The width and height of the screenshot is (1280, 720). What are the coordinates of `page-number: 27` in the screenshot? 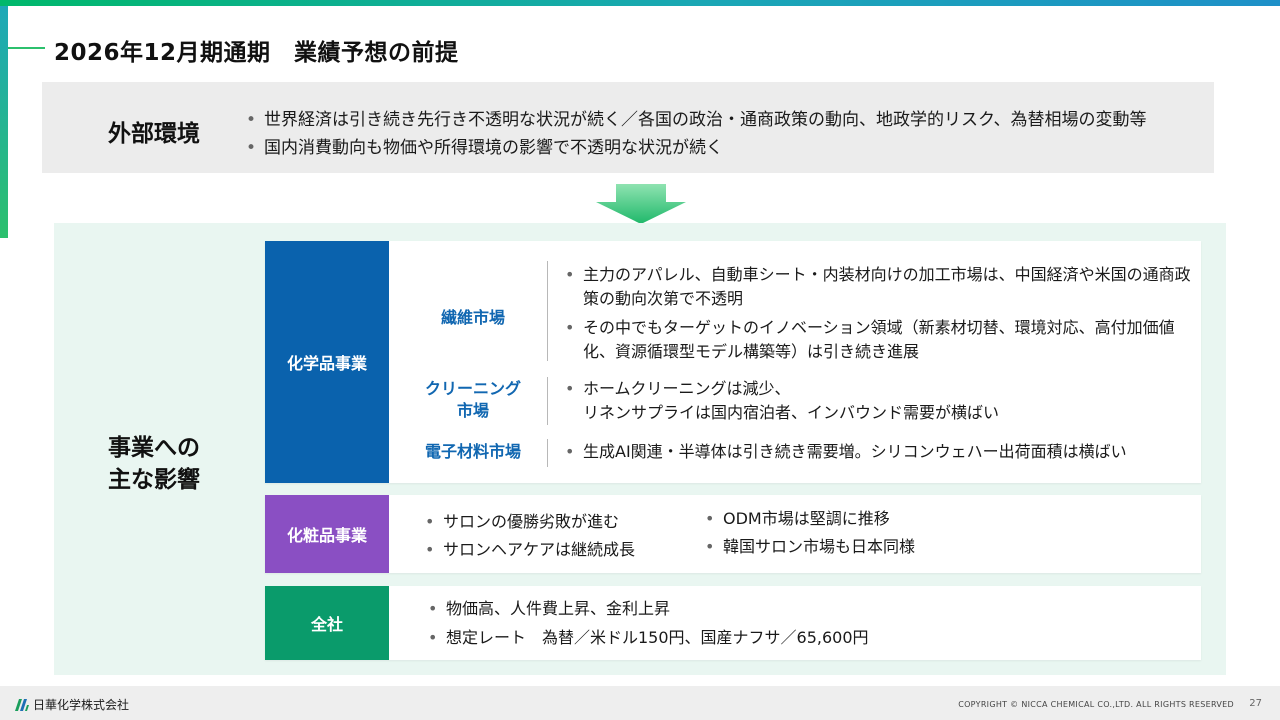 It's located at (1255, 703).